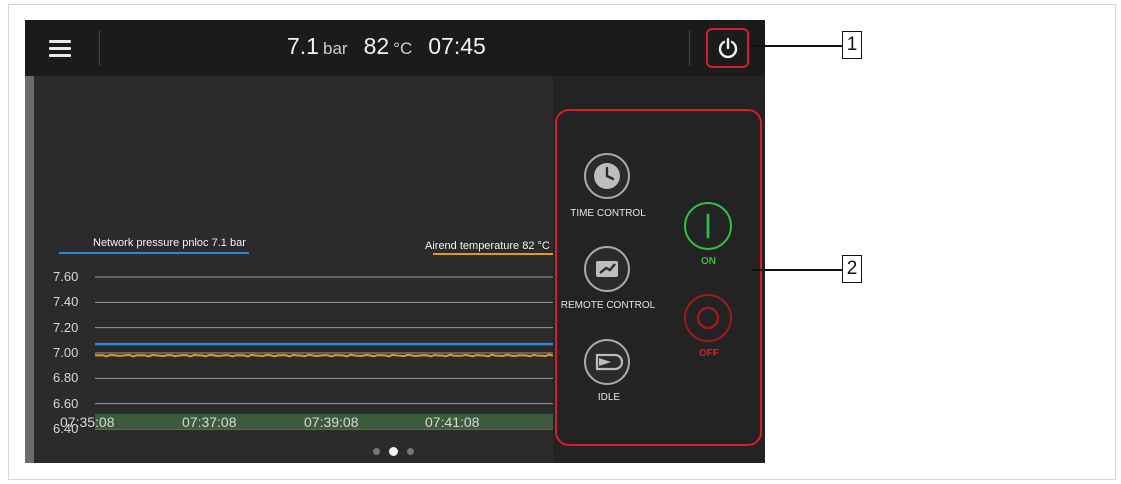  What do you see at coordinates (323, 355) in the screenshot?
I see `series-line-temperature` at bounding box center [323, 355].